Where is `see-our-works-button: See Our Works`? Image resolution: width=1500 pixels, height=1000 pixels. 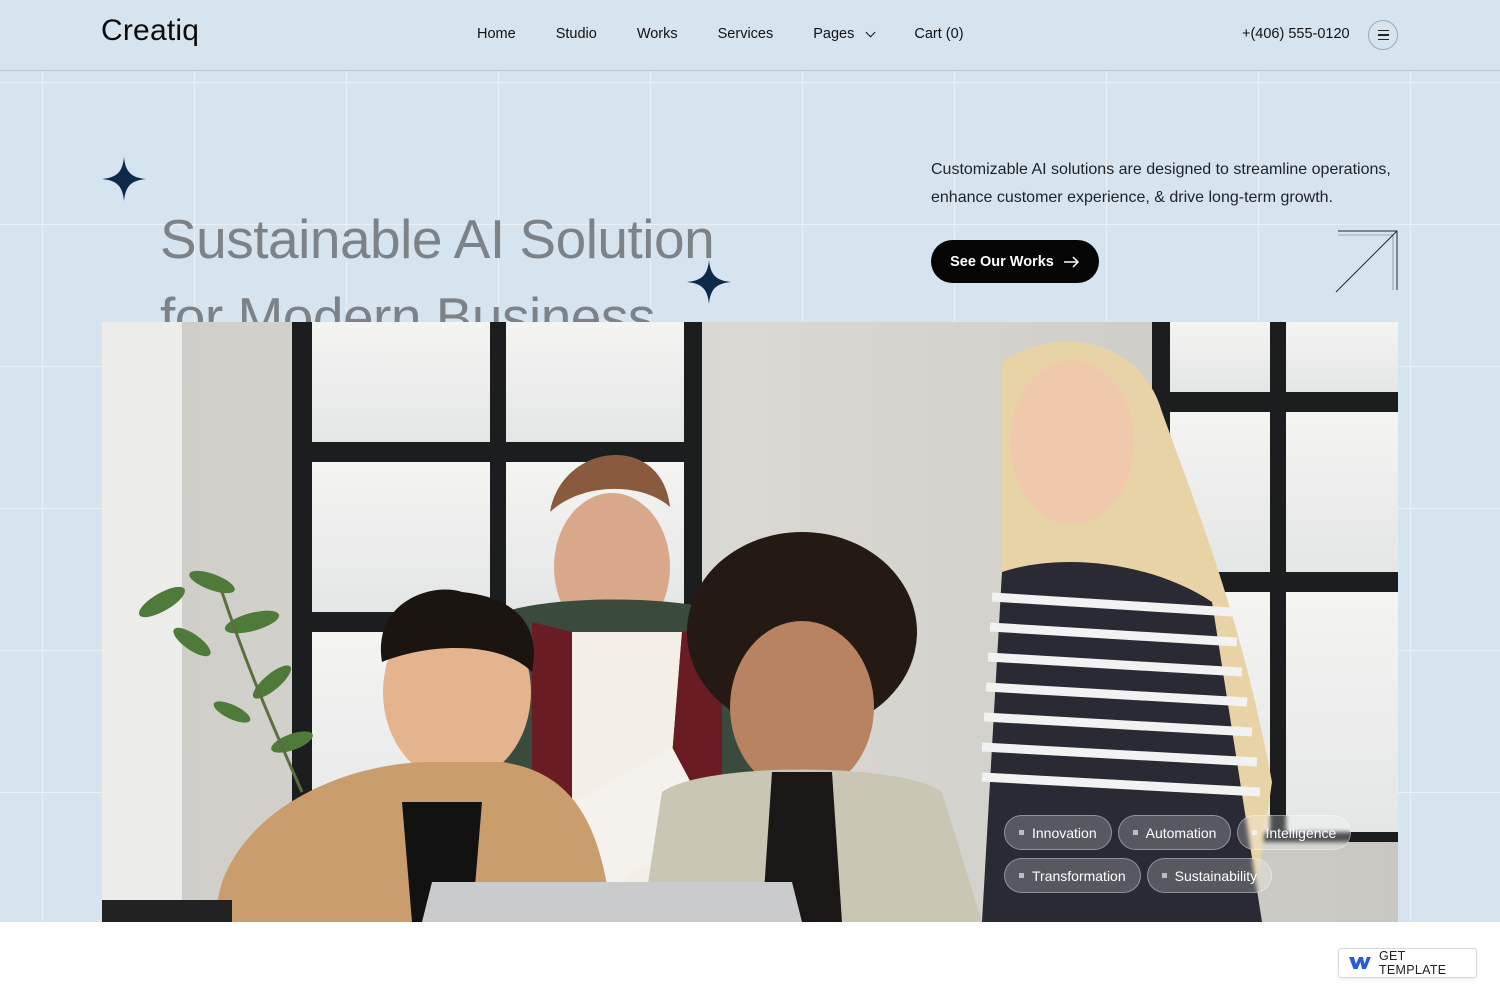
see-our-works-button: See Our Works is located at coordinates (1015, 261).